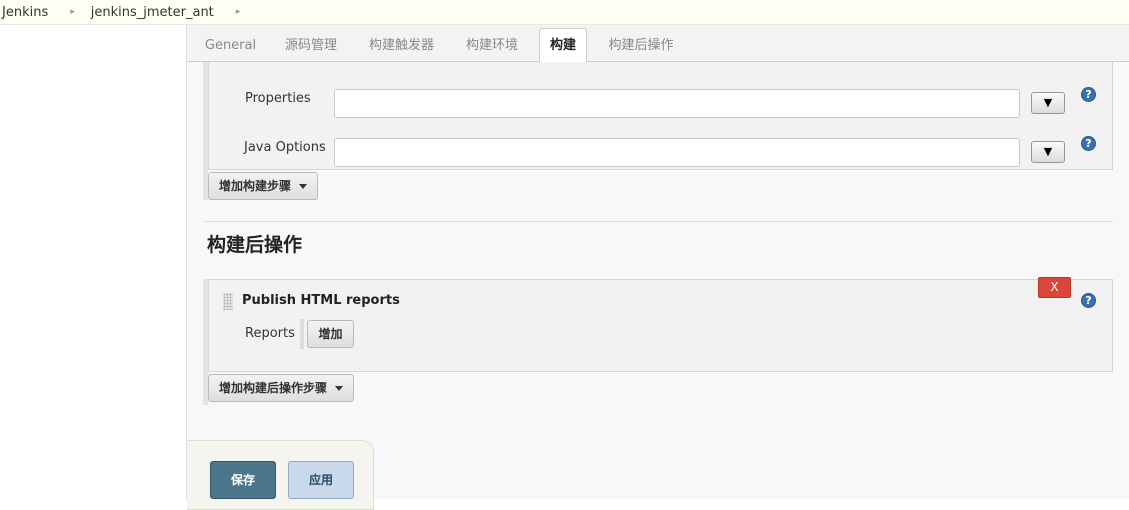 The height and width of the screenshot is (510, 1129). I want to click on publisher-help-icon: ?, so click(1088, 300).